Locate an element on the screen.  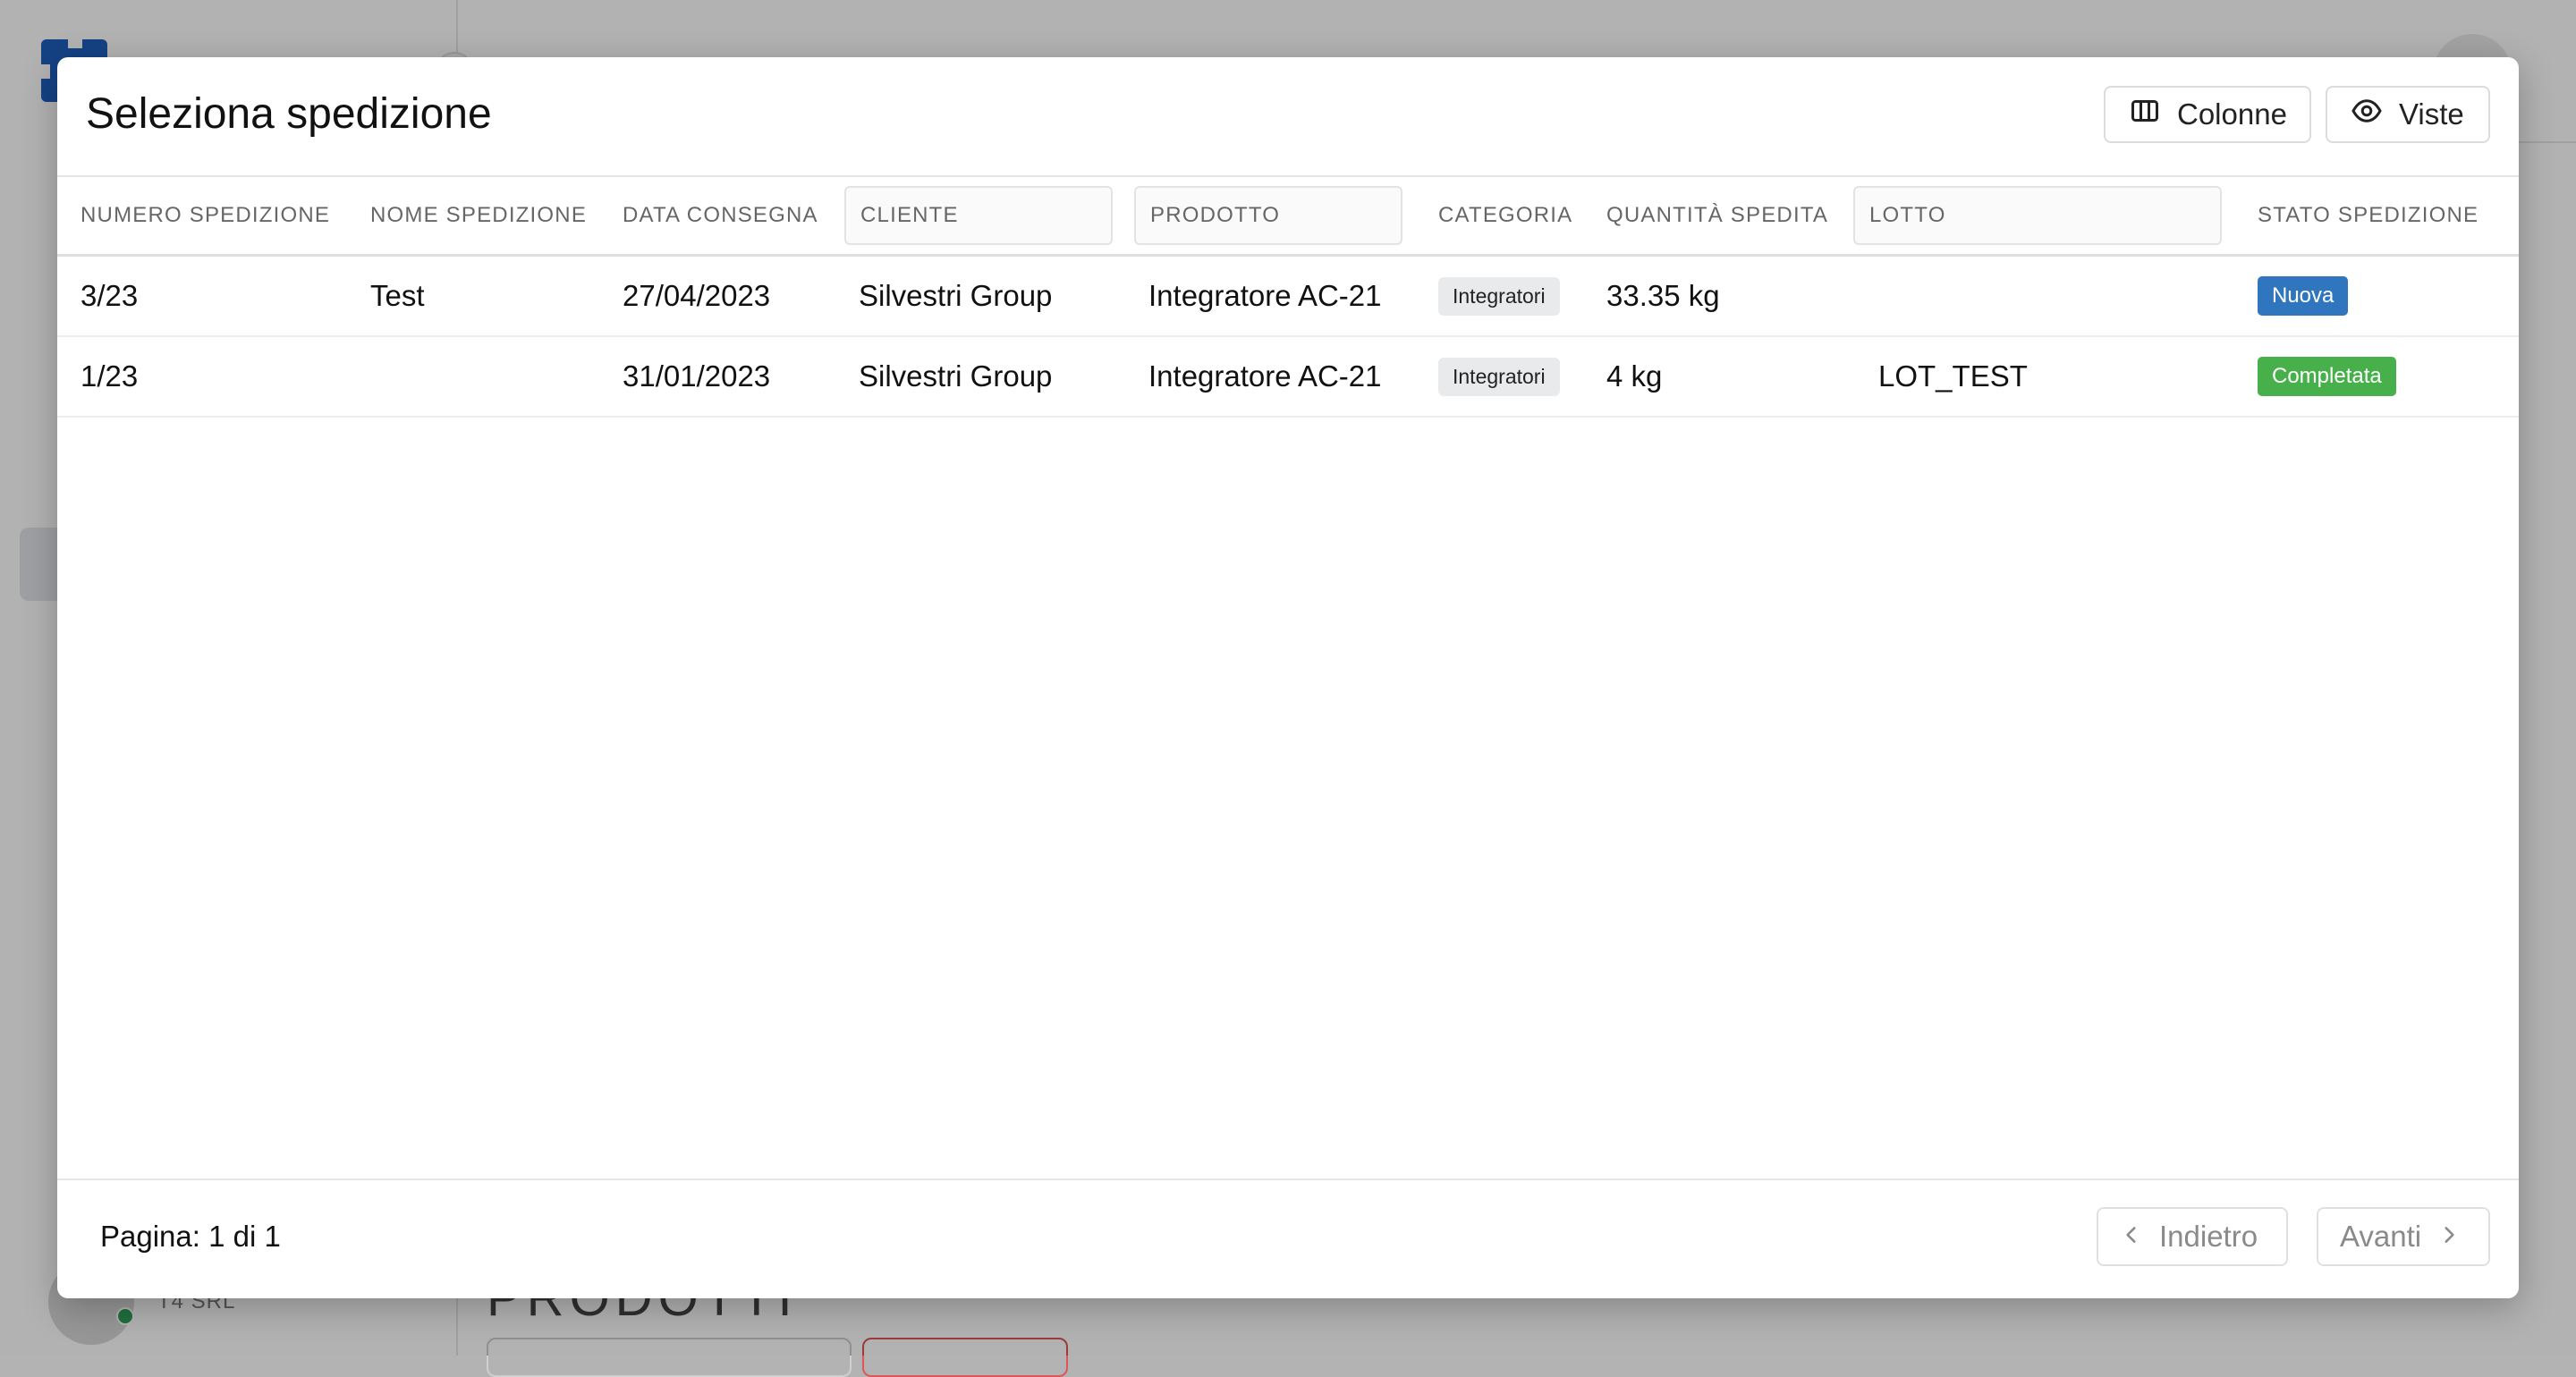
cell-data: 27/04/2023 is located at coordinates (697, 295).